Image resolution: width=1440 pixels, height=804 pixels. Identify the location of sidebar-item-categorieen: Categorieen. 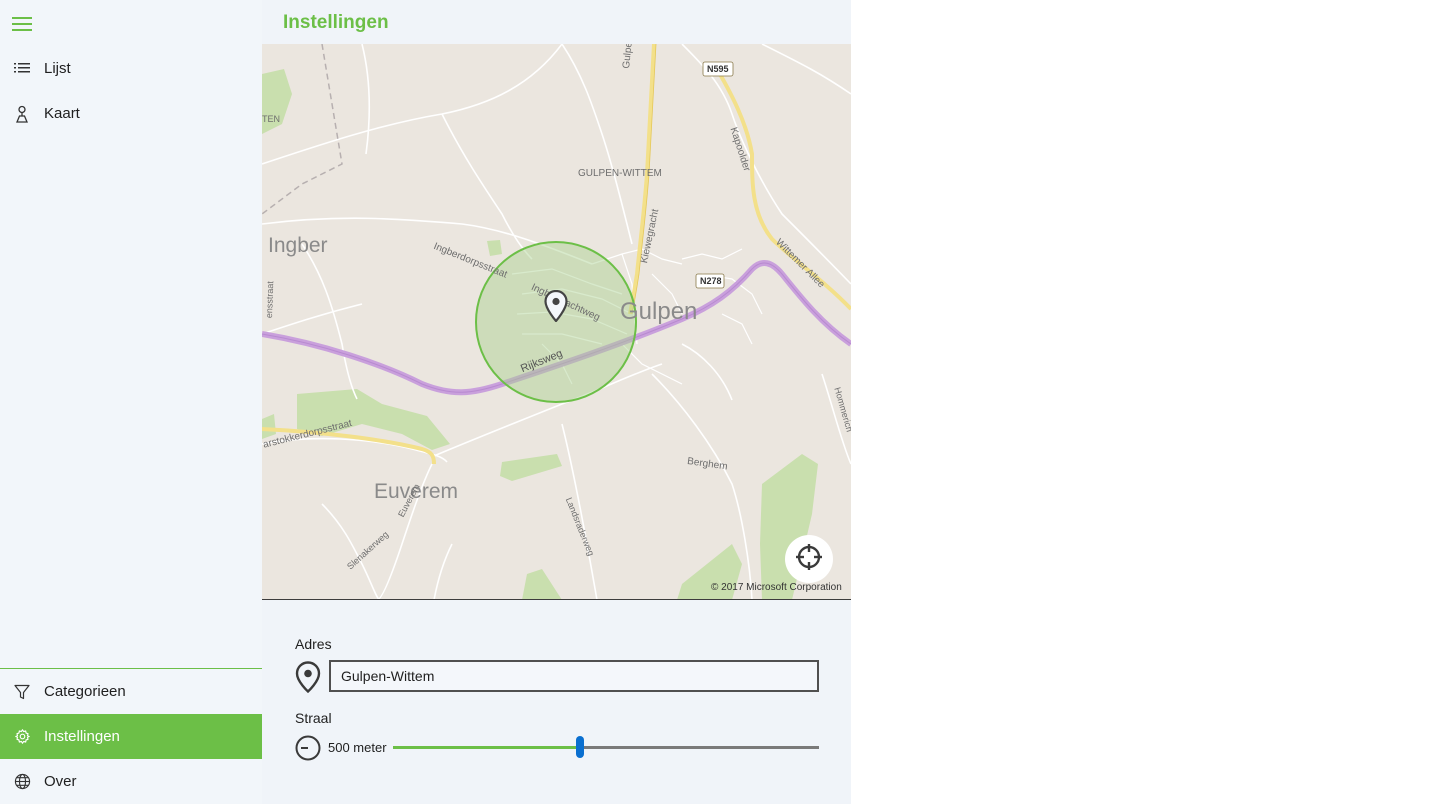
(131, 691).